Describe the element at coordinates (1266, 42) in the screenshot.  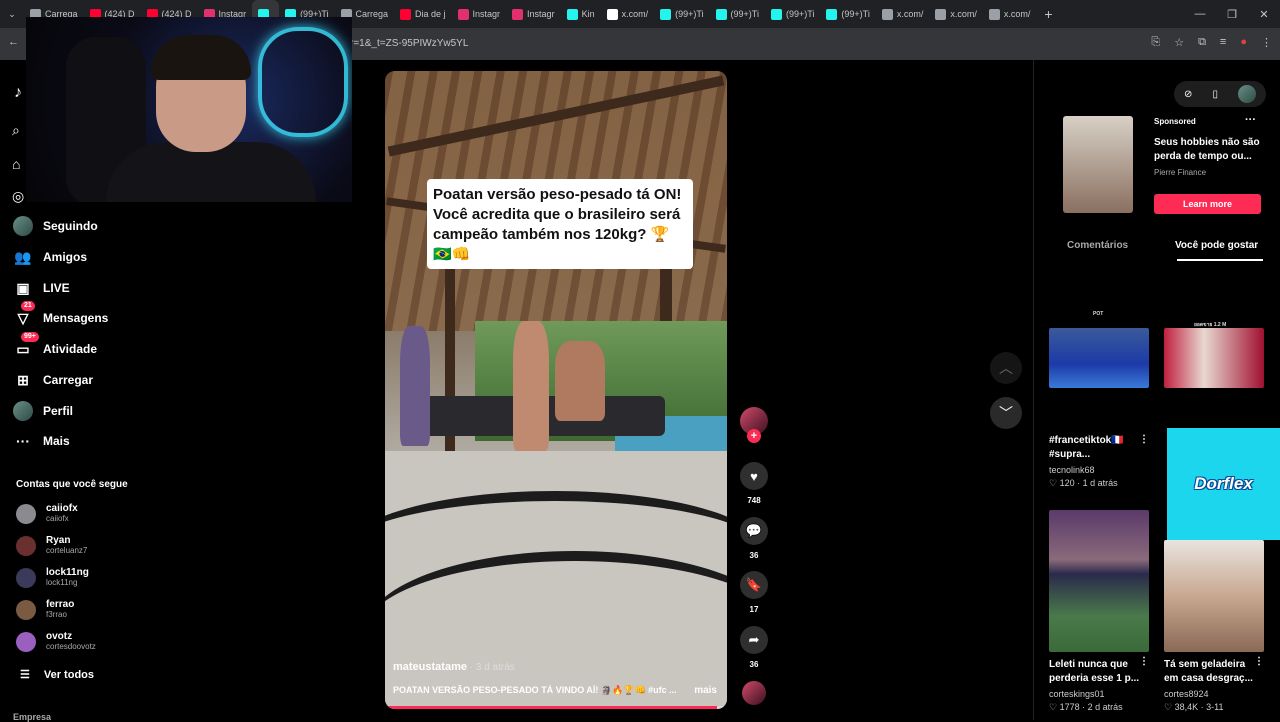
I see `menu-icon: ⋮` at that location.